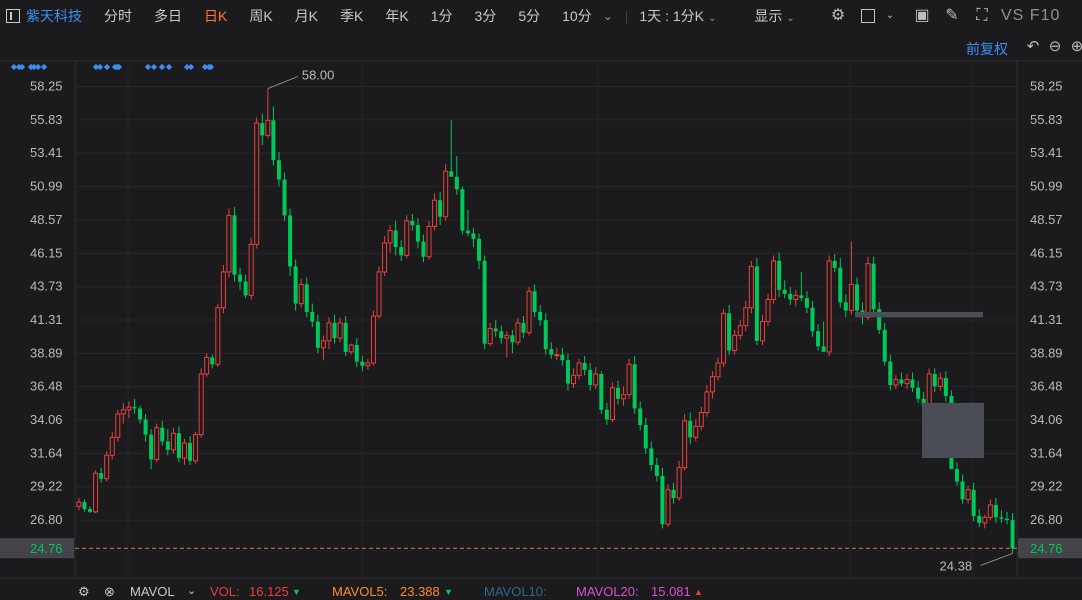  Describe the element at coordinates (774, 16) in the screenshot. I see `display-dropdown: 显示 ⌄` at that location.